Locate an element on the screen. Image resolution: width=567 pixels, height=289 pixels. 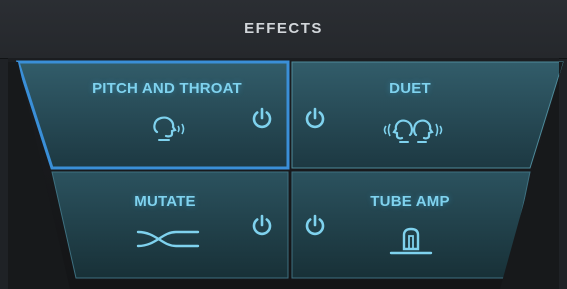
effect-label-pitch-and-throat: PITCH AND THROAT is located at coordinates (167, 88).